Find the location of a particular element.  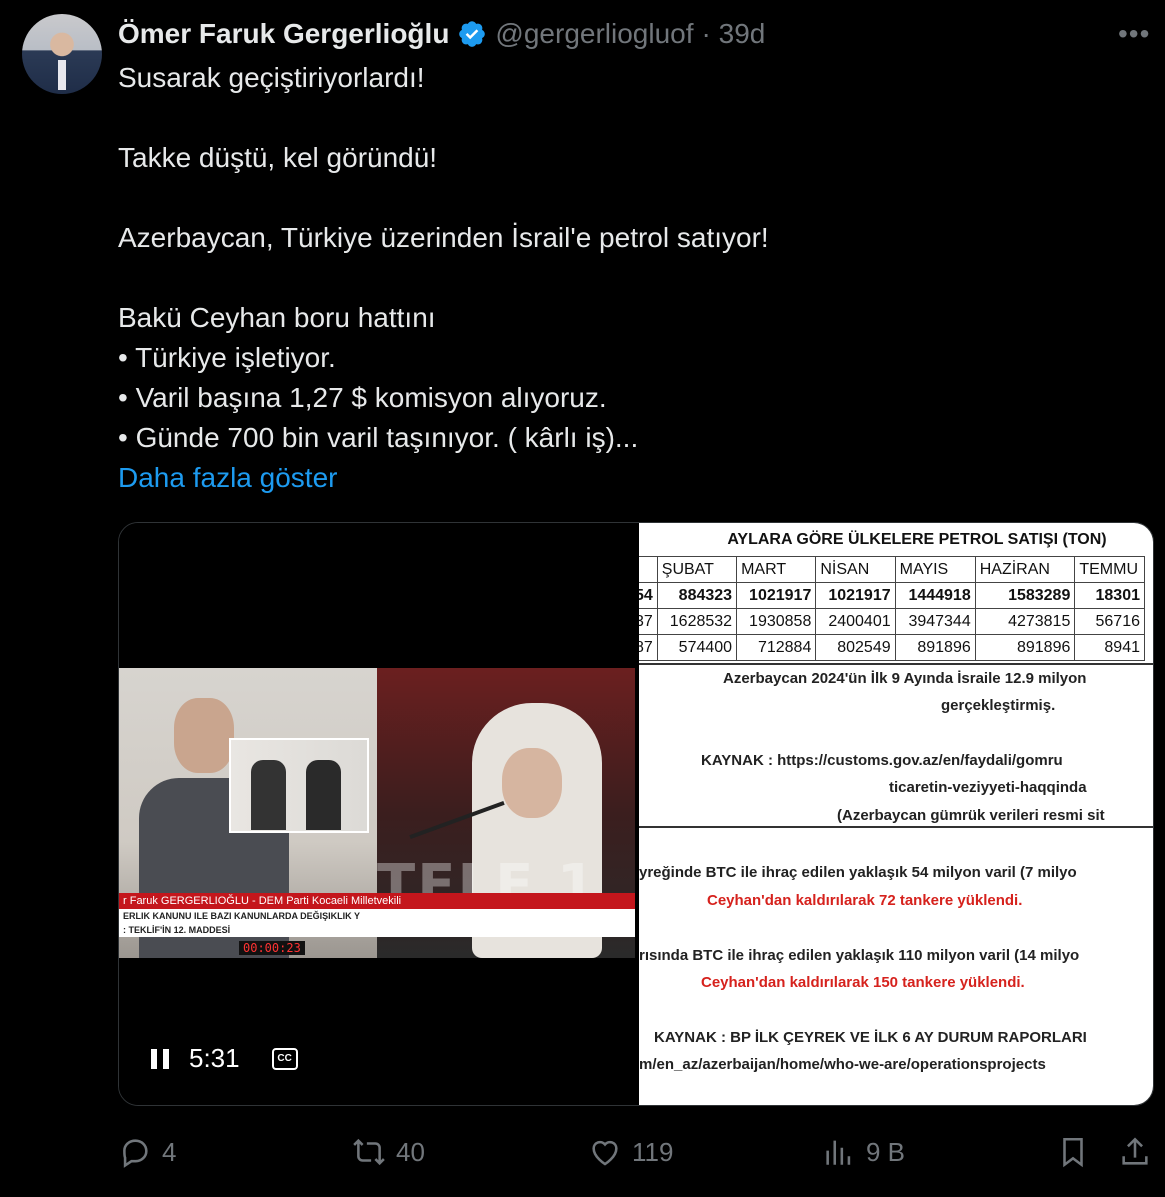

repost-icon is located at coordinates (369, 1152).